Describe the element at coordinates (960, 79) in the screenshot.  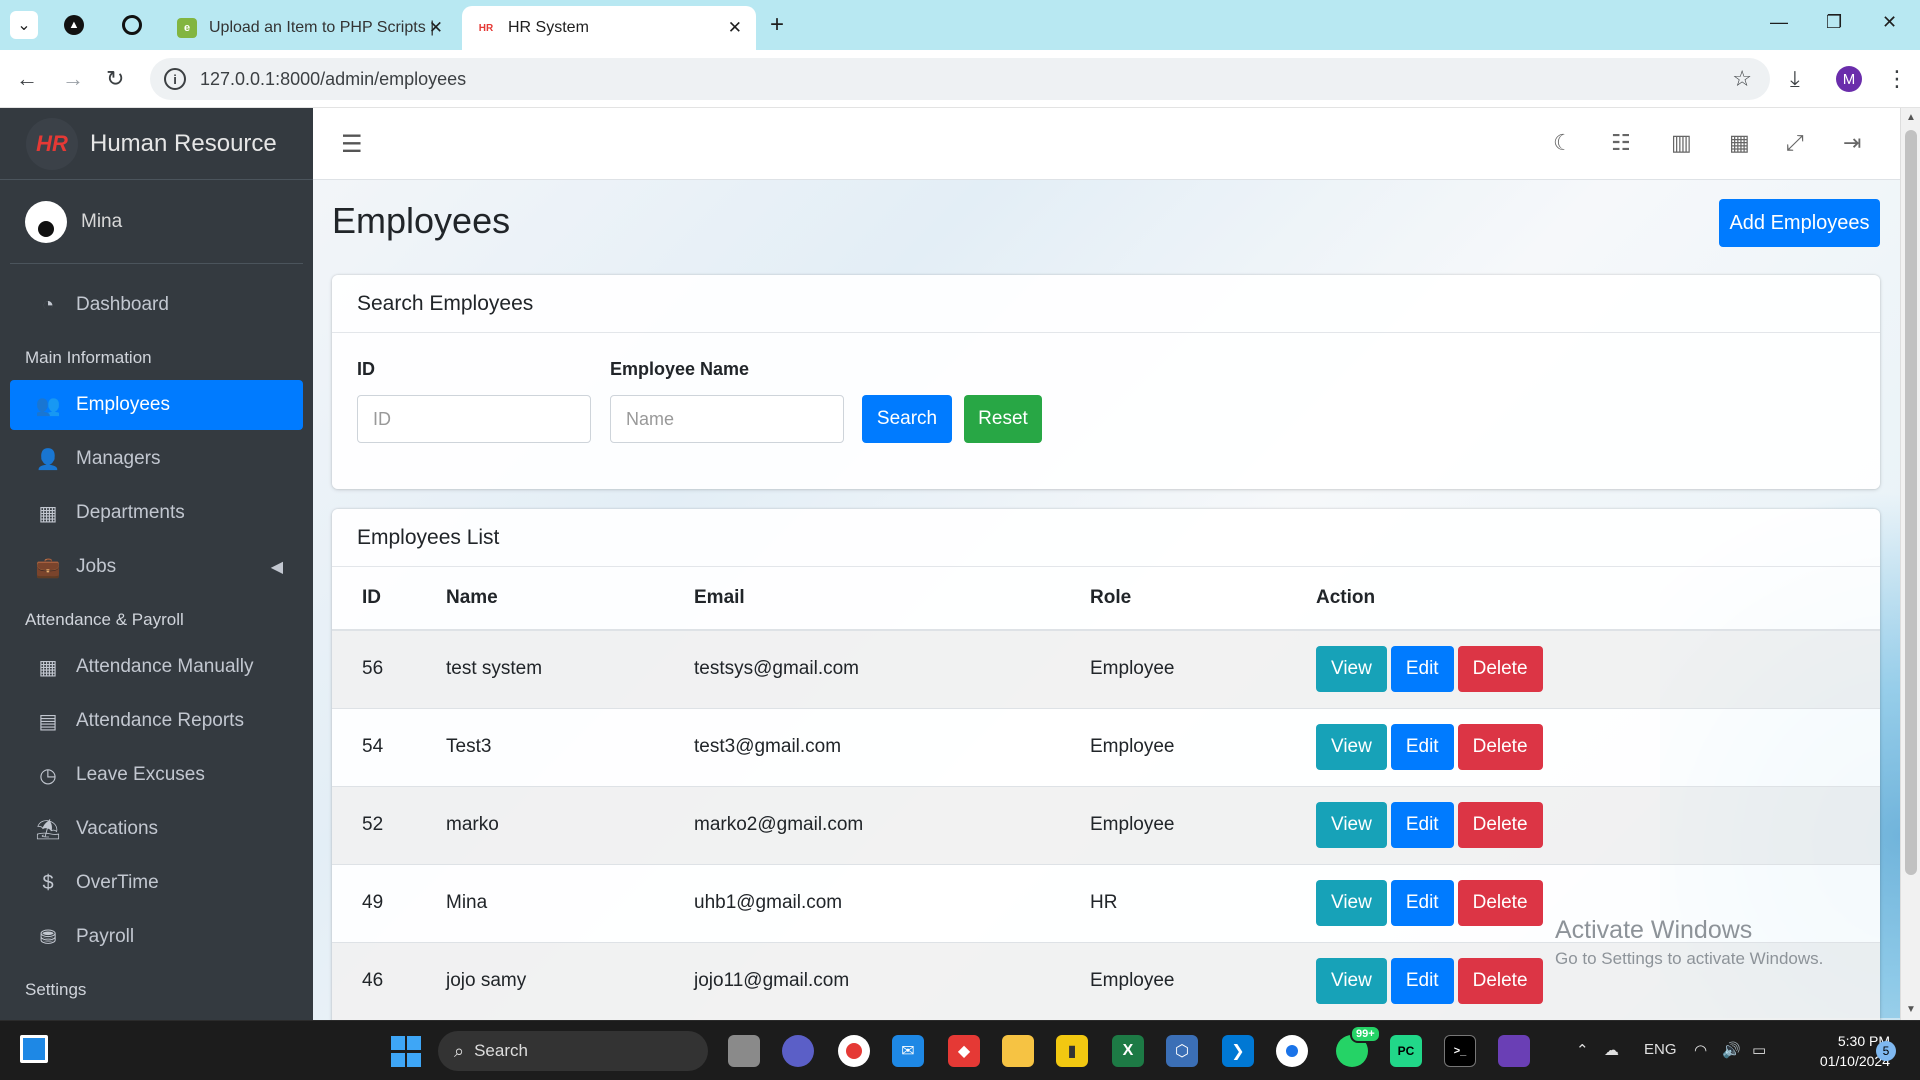
I see `address-bar: i 127.0.0.1:8000/admin/employees ☆` at that location.